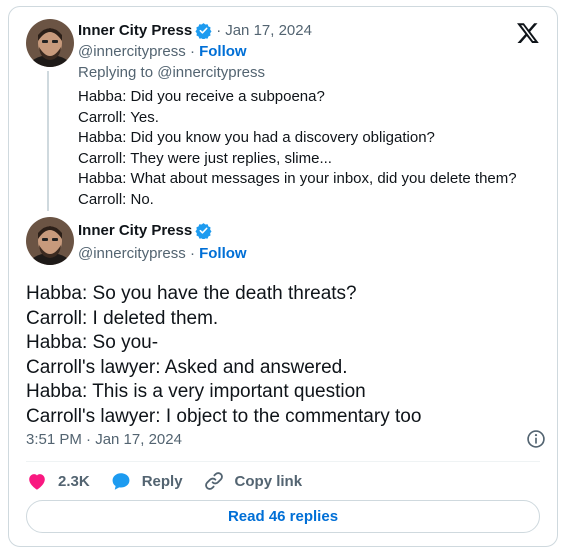  Describe the element at coordinates (122, 318) in the screenshot. I see `tweet-line: Carroll: I deleted them.` at that location.